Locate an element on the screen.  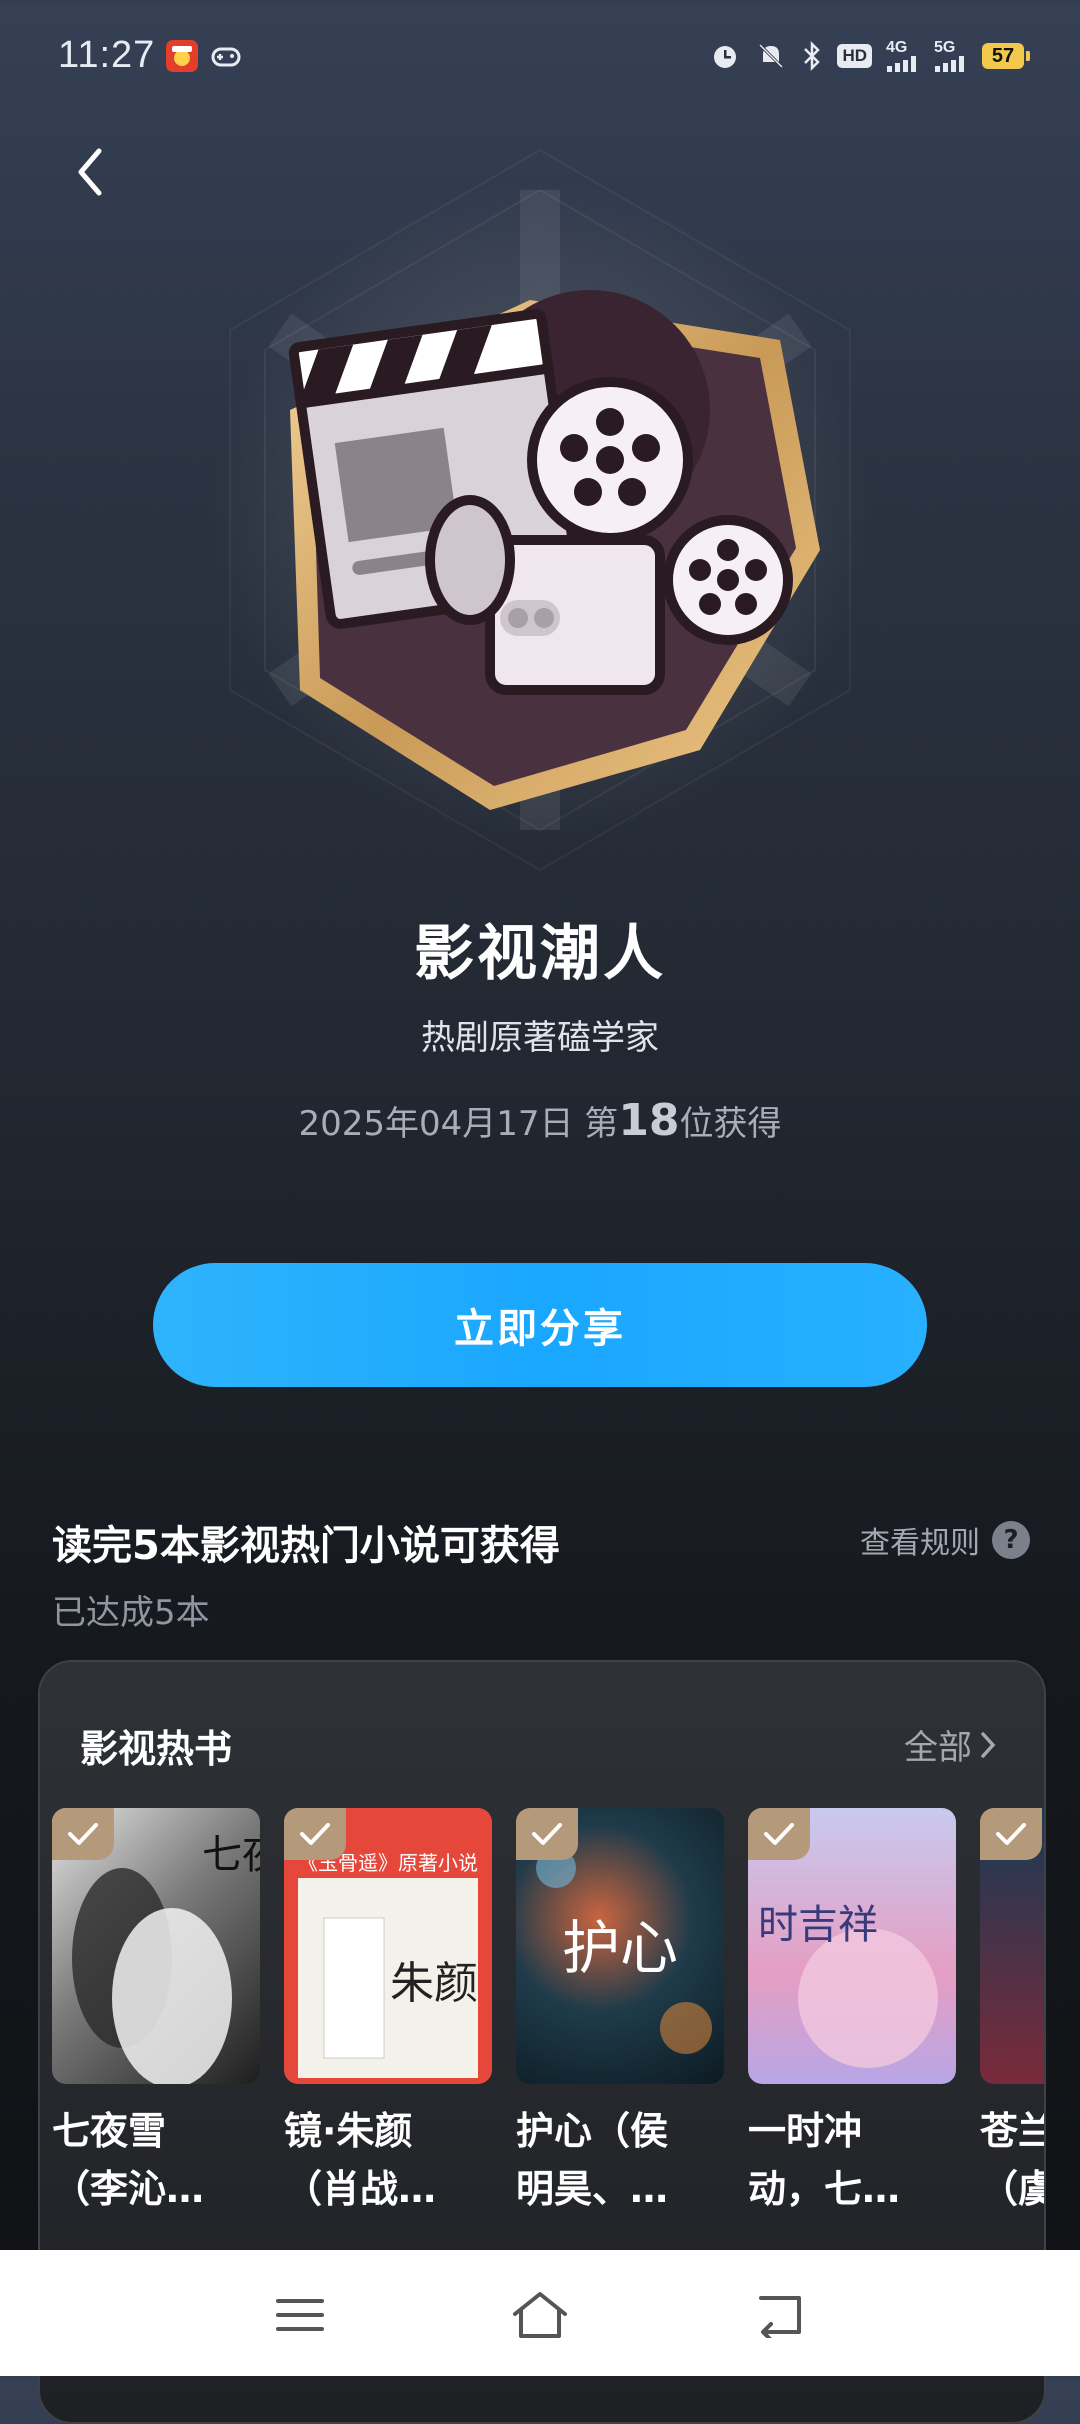
gamepad-icon is located at coordinates (226, 56).